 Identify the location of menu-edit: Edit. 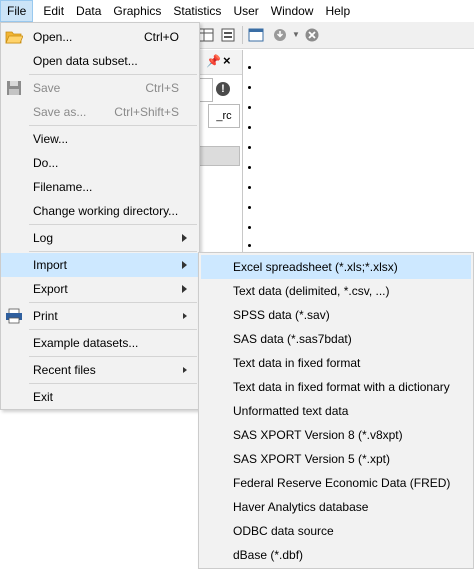
(53, 11).